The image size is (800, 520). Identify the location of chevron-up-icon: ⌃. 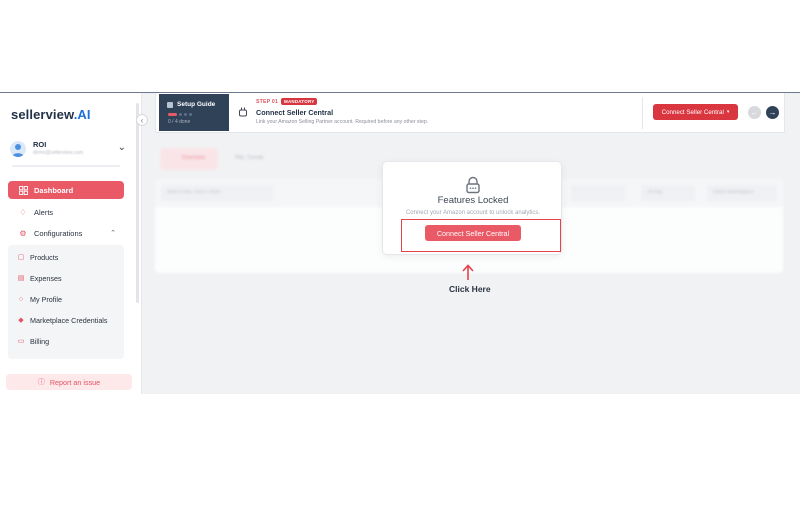
(113, 233).